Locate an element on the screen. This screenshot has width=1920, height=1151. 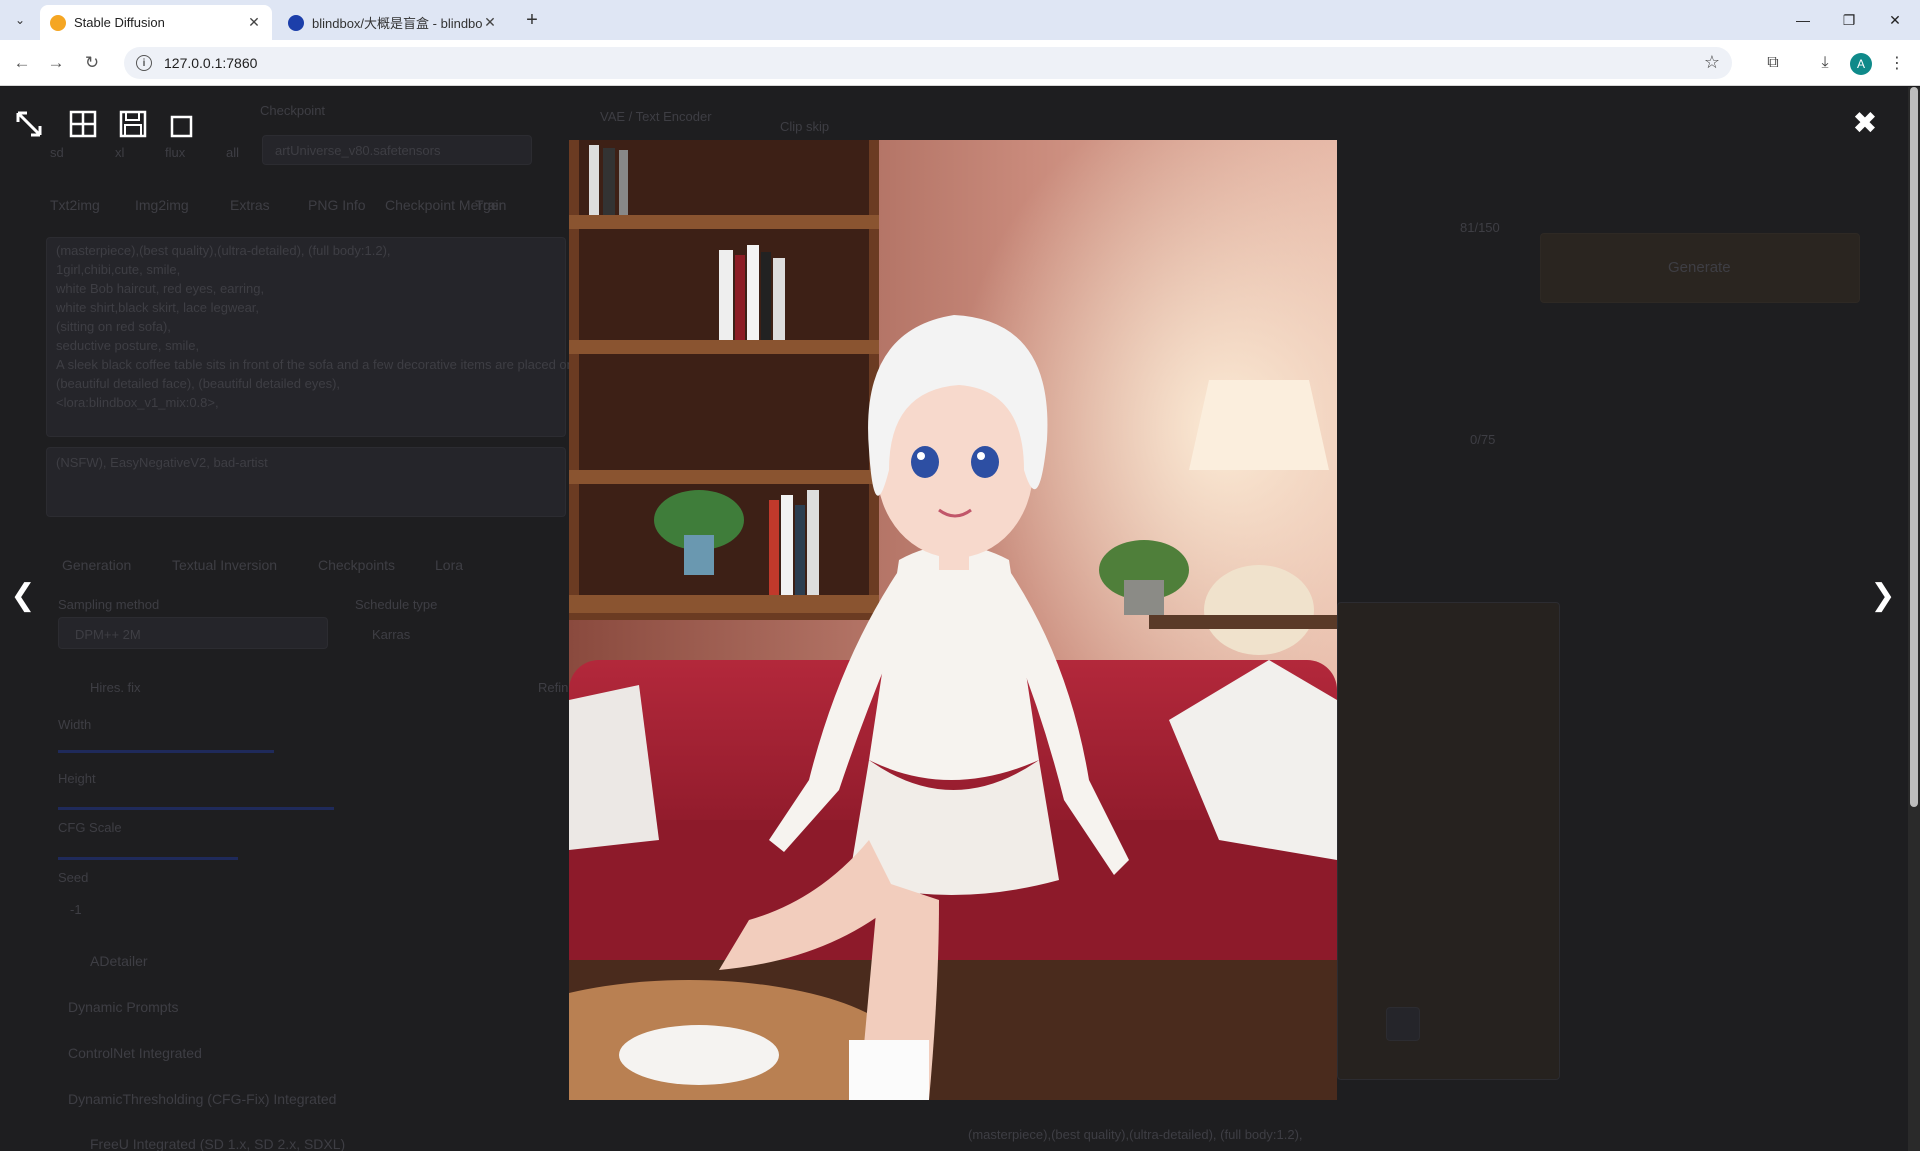
bookmark-star-icon: ☆ is located at coordinates (1712, 62).